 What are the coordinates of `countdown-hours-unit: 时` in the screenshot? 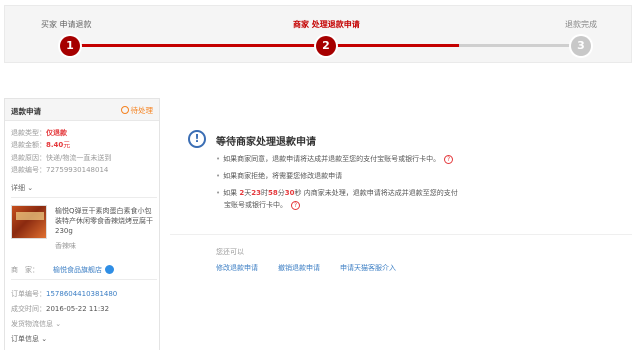 It's located at (264, 193).